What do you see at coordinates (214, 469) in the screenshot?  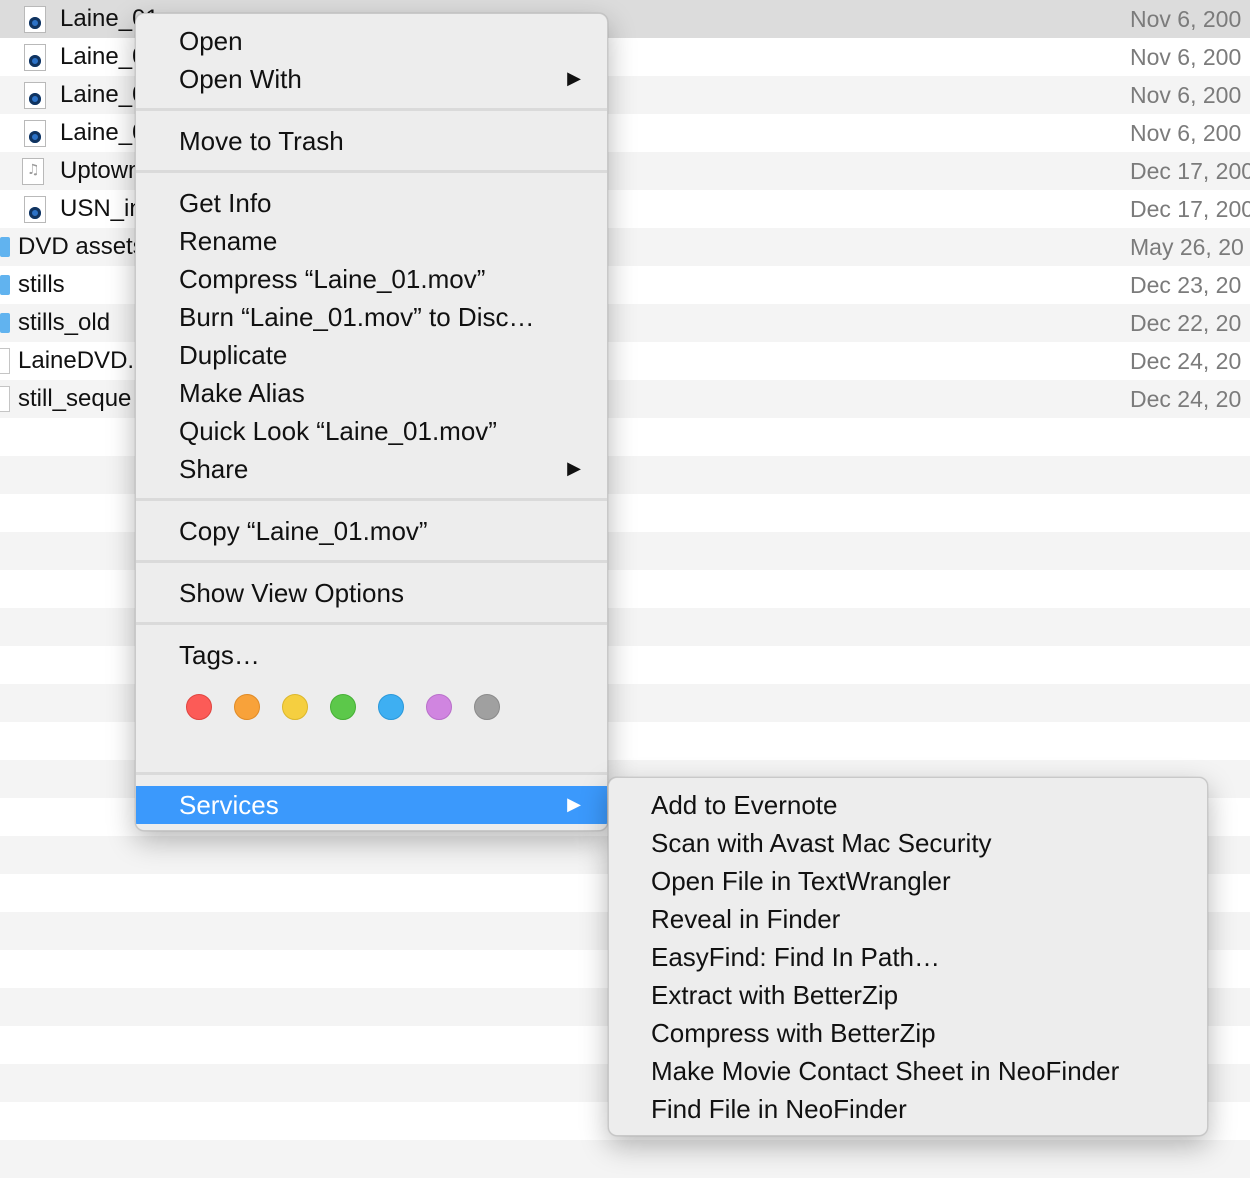 I see `menu-item-label: Share` at bounding box center [214, 469].